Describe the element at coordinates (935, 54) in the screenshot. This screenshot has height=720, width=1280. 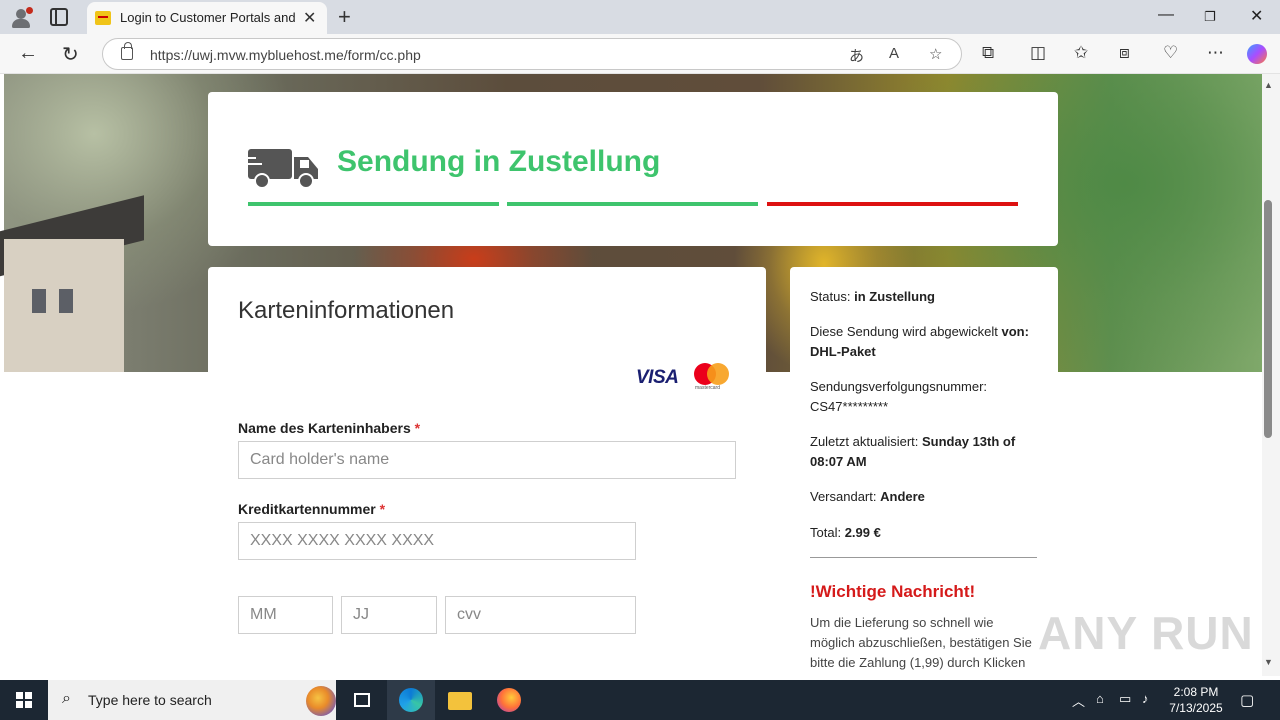
I see `favorite-star-icon: ☆` at that location.